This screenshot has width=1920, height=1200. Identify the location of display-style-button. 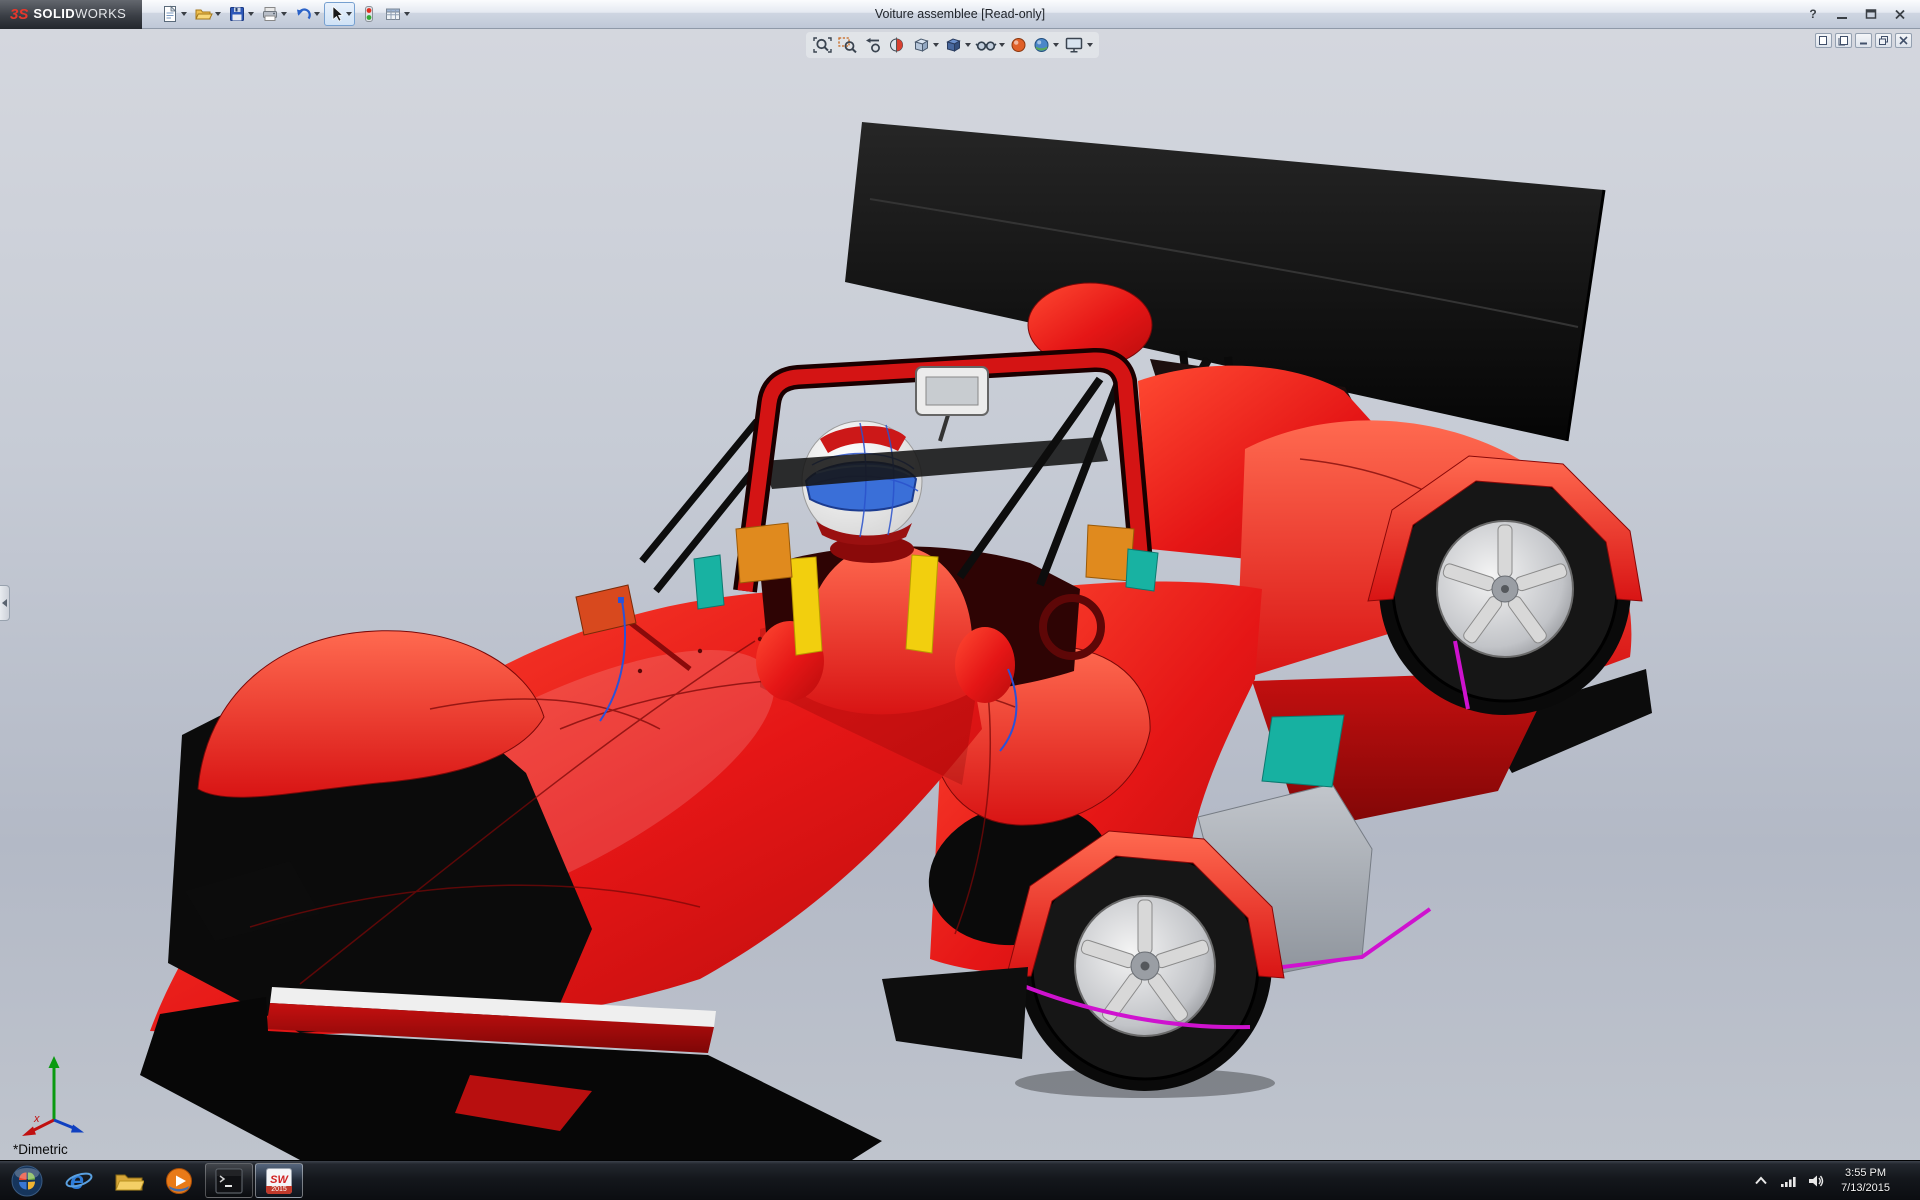
(957, 45).